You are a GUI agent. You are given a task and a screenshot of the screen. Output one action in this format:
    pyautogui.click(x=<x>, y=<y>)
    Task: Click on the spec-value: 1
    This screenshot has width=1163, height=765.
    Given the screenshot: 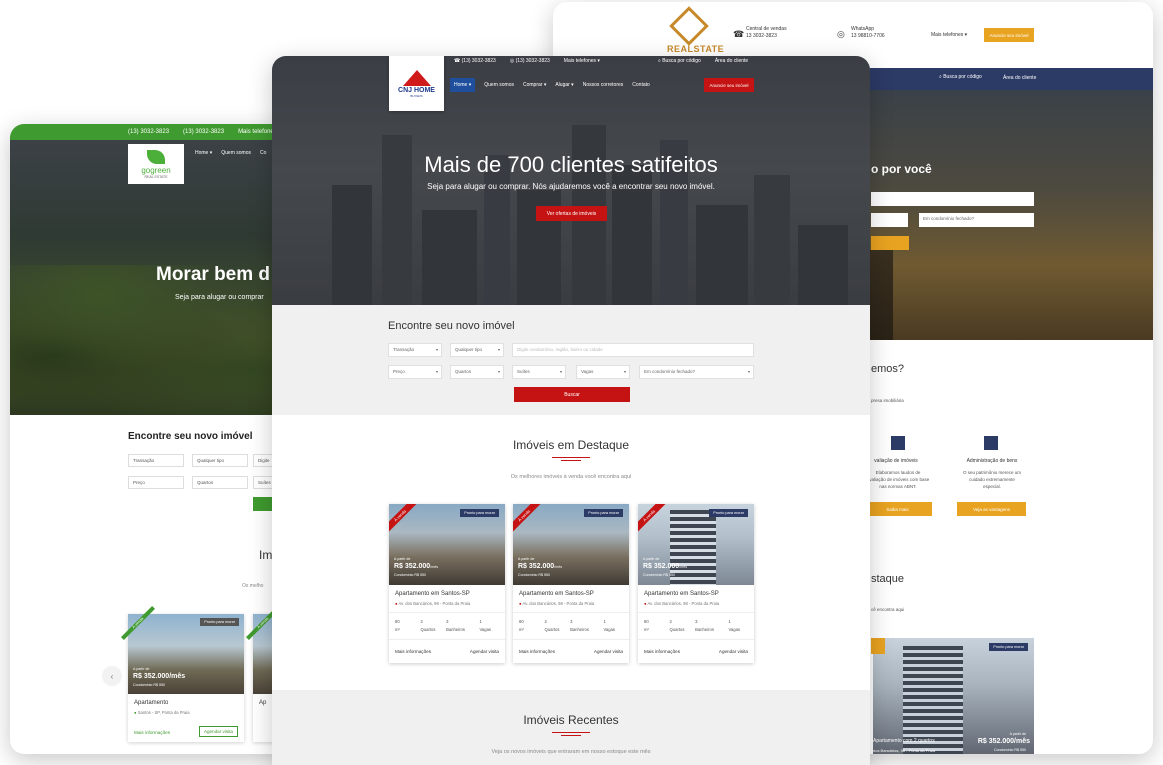 What is the action you would take?
    pyautogui.click(x=729, y=621)
    